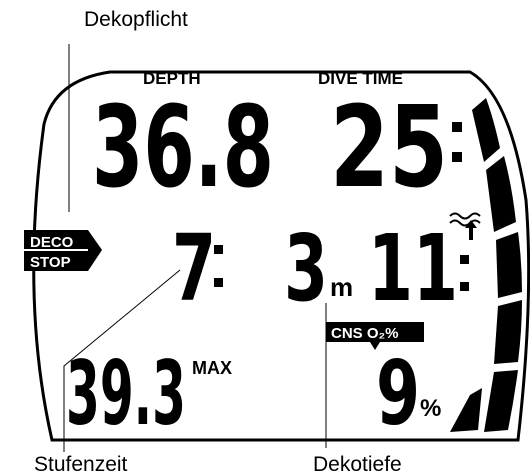  What do you see at coordinates (341, 287) in the screenshot?
I see `stop-depth-unit: m` at bounding box center [341, 287].